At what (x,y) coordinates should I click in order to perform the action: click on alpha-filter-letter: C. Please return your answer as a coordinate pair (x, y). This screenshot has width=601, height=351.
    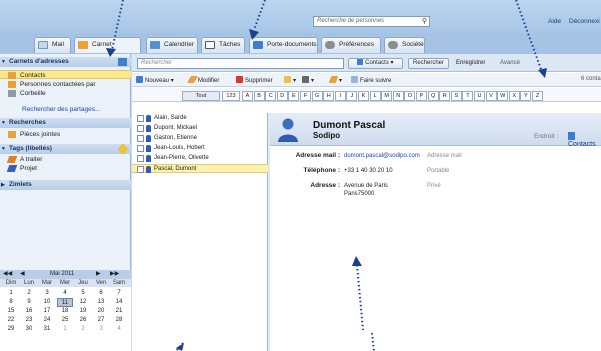
    Looking at the image, I should click on (271, 96).